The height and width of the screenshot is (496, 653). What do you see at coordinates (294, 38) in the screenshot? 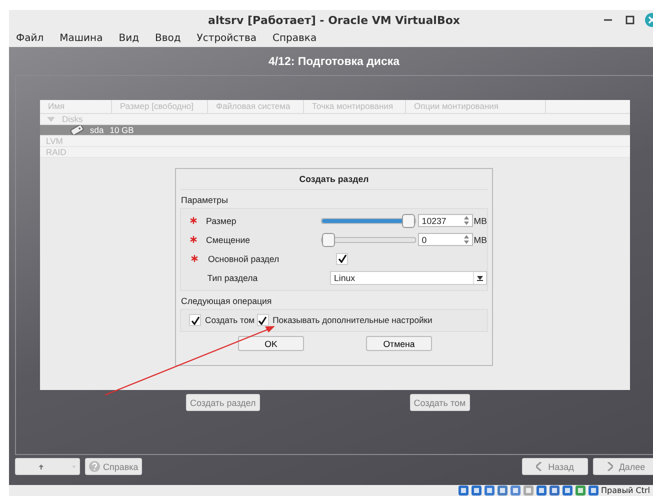
I see `menu-item: Справка` at bounding box center [294, 38].